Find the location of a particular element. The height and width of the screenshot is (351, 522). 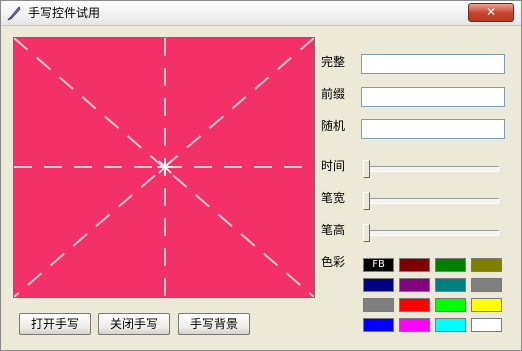

selected-color-label: FB is located at coordinates (378, 264).